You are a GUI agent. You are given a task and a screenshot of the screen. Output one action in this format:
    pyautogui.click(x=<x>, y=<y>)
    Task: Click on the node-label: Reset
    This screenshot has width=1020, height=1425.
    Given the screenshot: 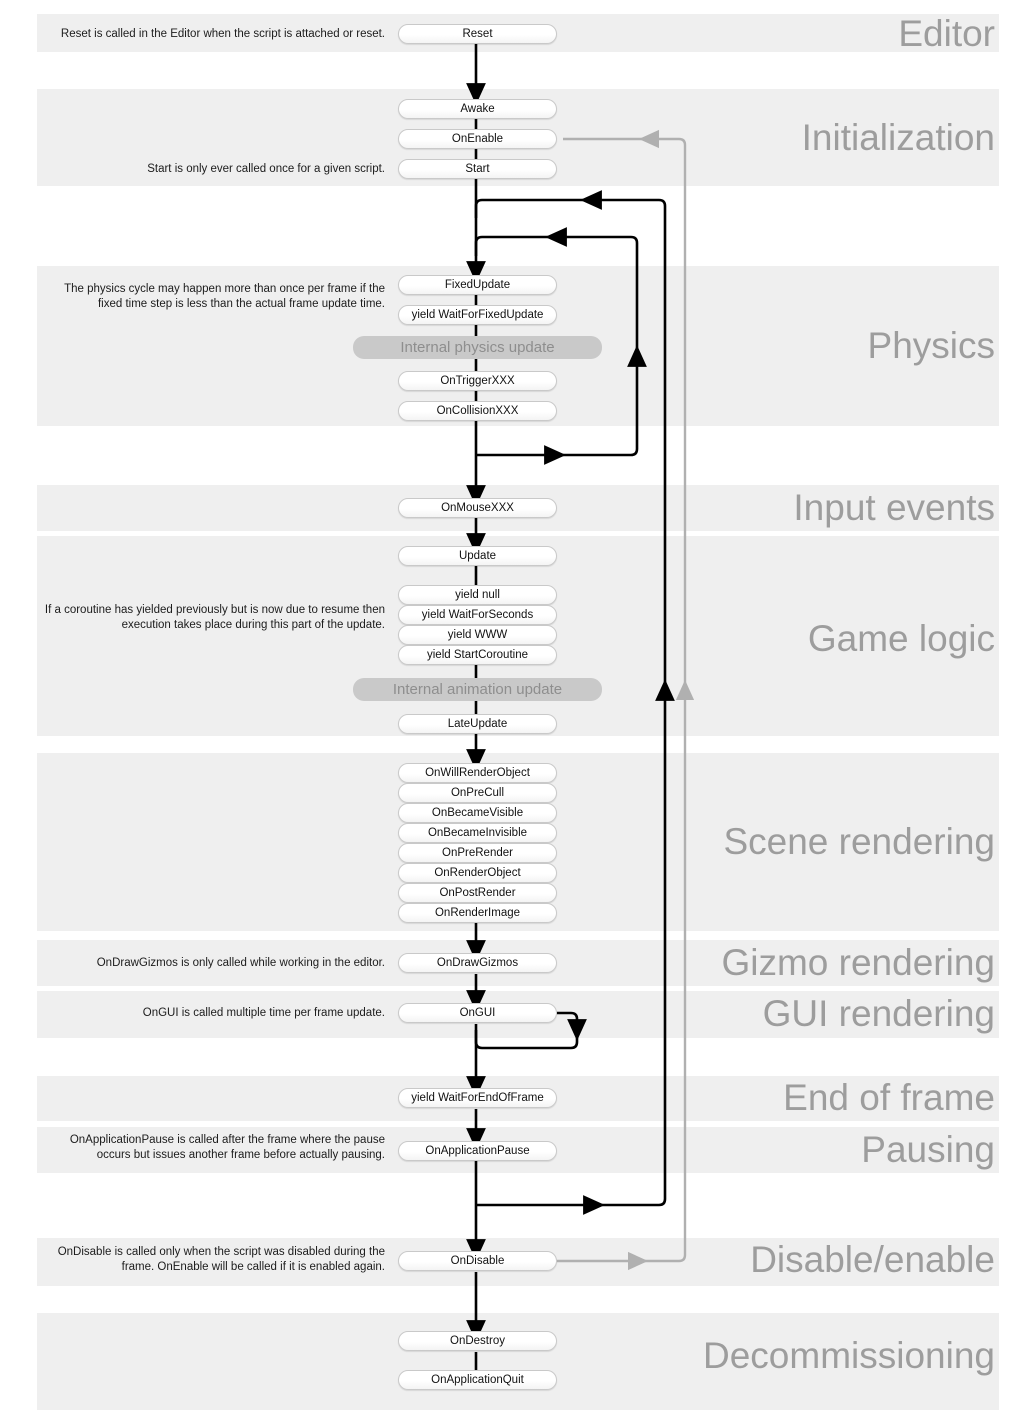 What is the action you would take?
    pyautogui.click(x=477, y=34)
    